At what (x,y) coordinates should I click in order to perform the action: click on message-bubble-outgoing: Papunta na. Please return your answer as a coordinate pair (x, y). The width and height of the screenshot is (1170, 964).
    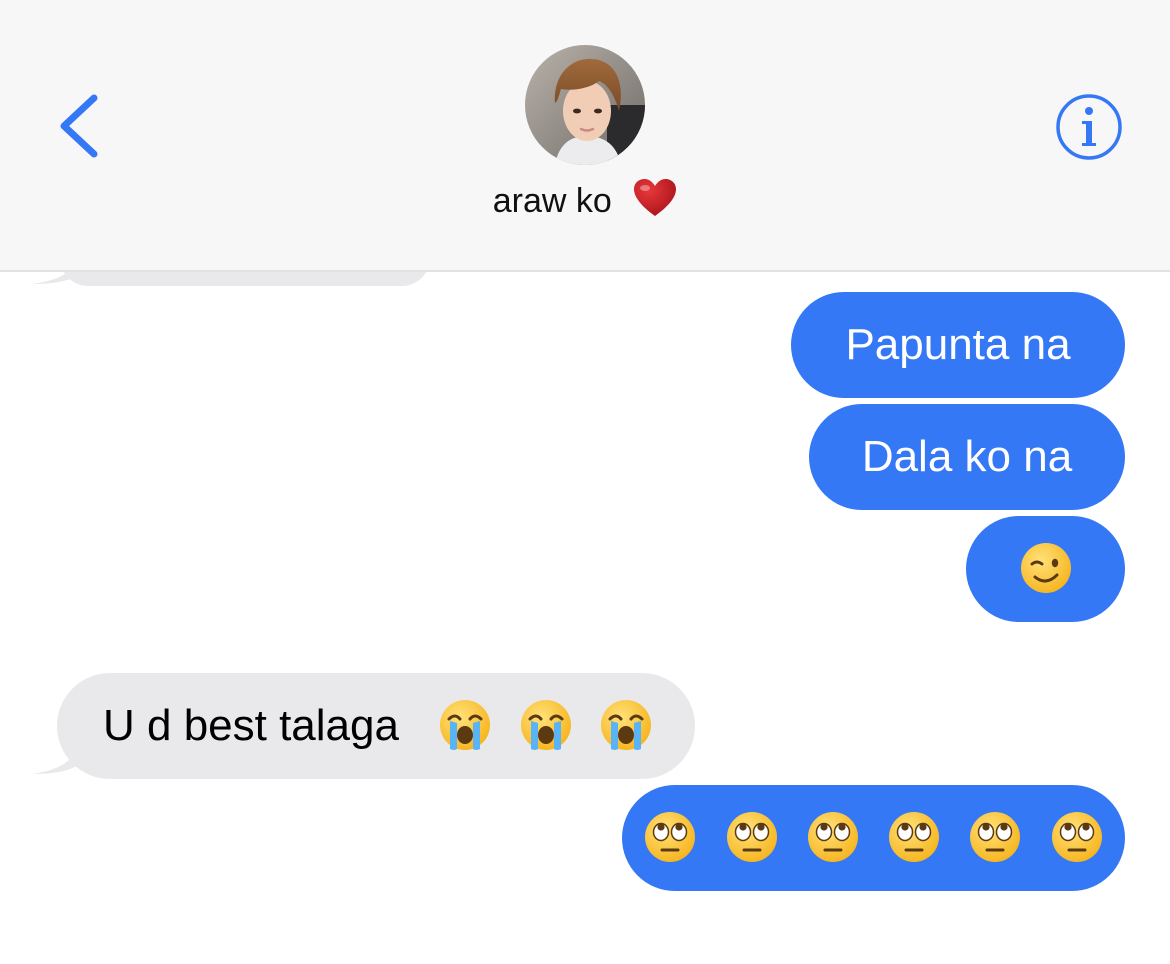
    Looking at the image, I should click on (958, 345).